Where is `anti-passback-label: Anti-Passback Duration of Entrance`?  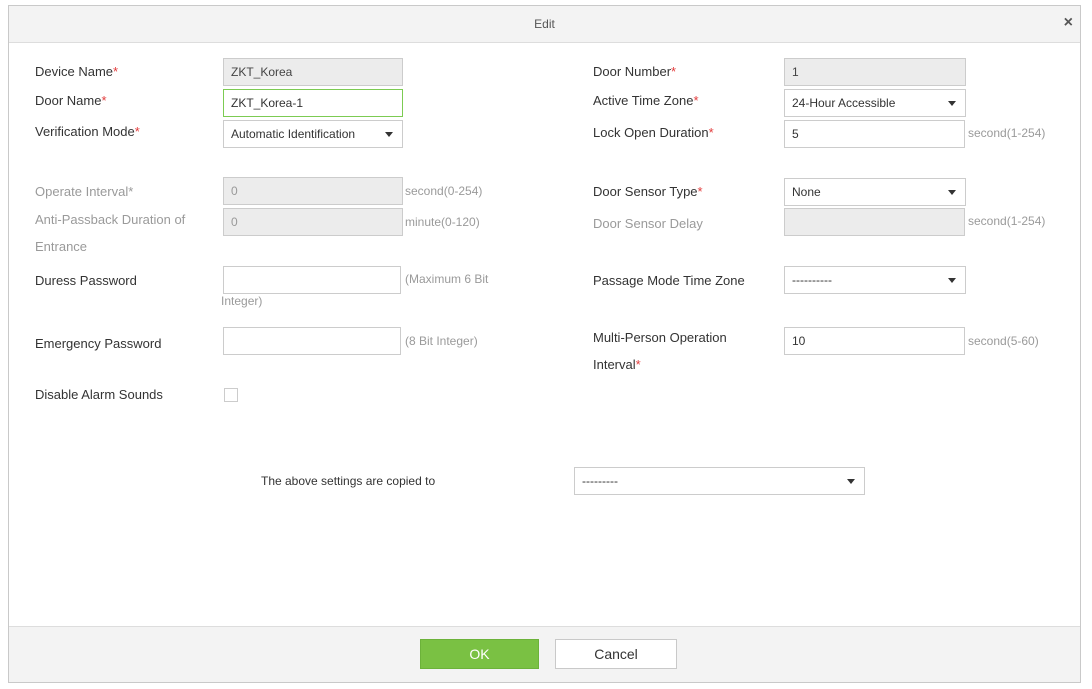 anti-passback-label: Anti-Passback Duration of Entrance is located at coordinates (110, 233).